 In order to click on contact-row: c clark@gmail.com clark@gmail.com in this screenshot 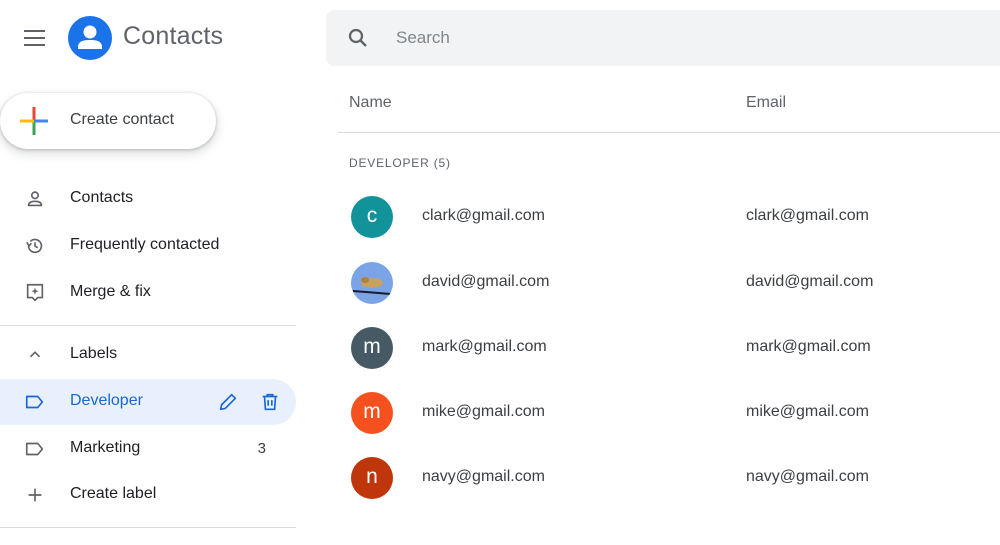, I will do `click(669, 217)`.